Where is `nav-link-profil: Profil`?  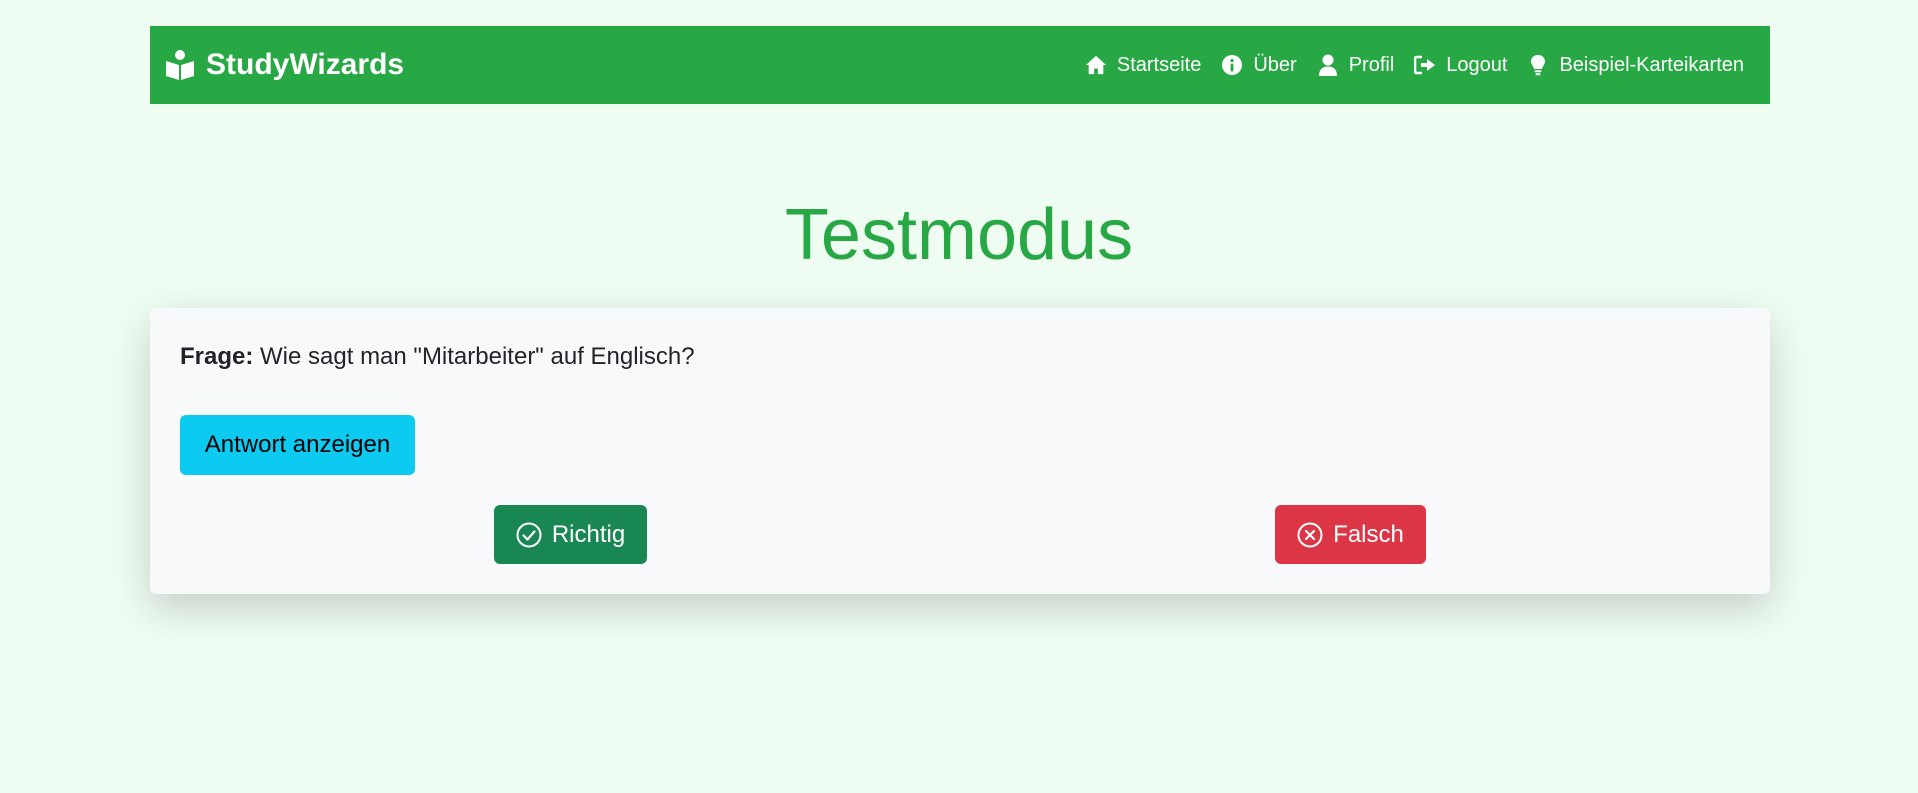
nav-link-profil: Profil is located at coordinates (1356, 65).